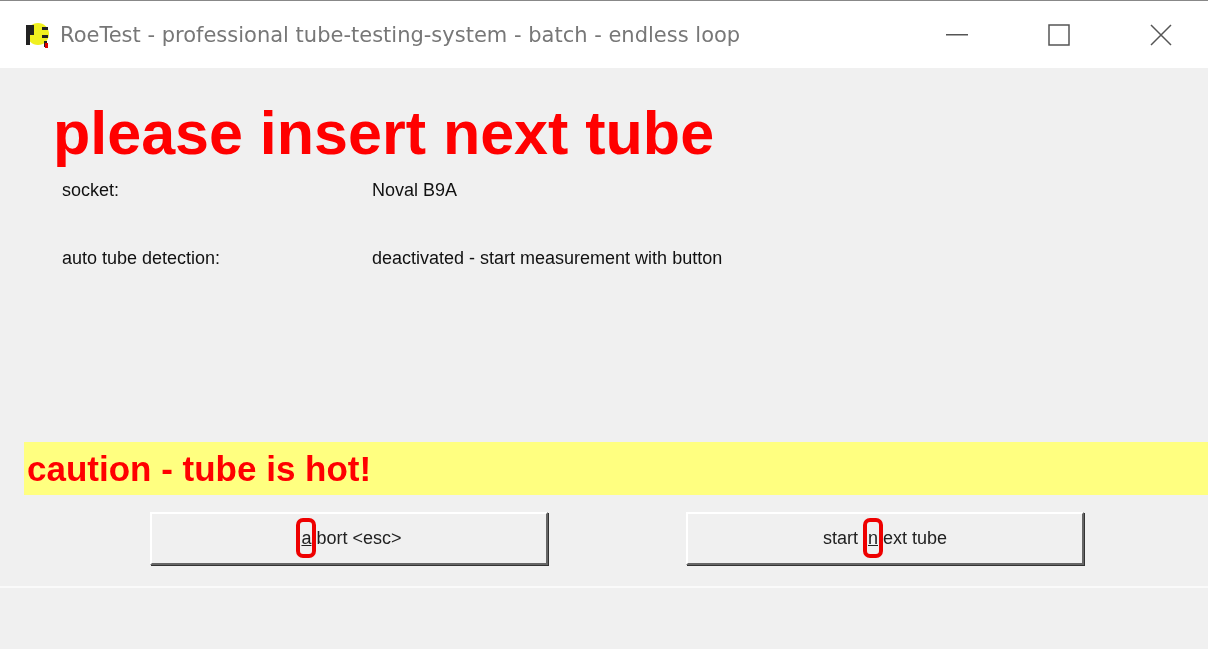 The image size is (1208, 649). I want to click on close-icon, so click(1161, 34).